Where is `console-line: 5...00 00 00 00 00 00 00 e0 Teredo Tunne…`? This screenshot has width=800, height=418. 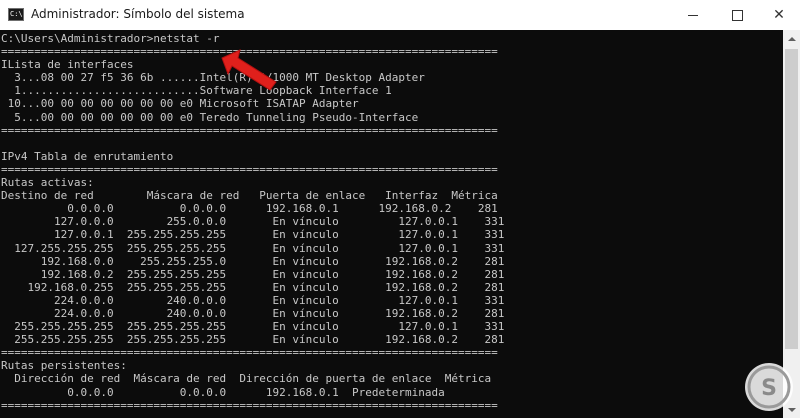 console-line: 5...00 00 00 00 00 00 00 e0 Teredo Tunne… is located at coordinates (210, 117).